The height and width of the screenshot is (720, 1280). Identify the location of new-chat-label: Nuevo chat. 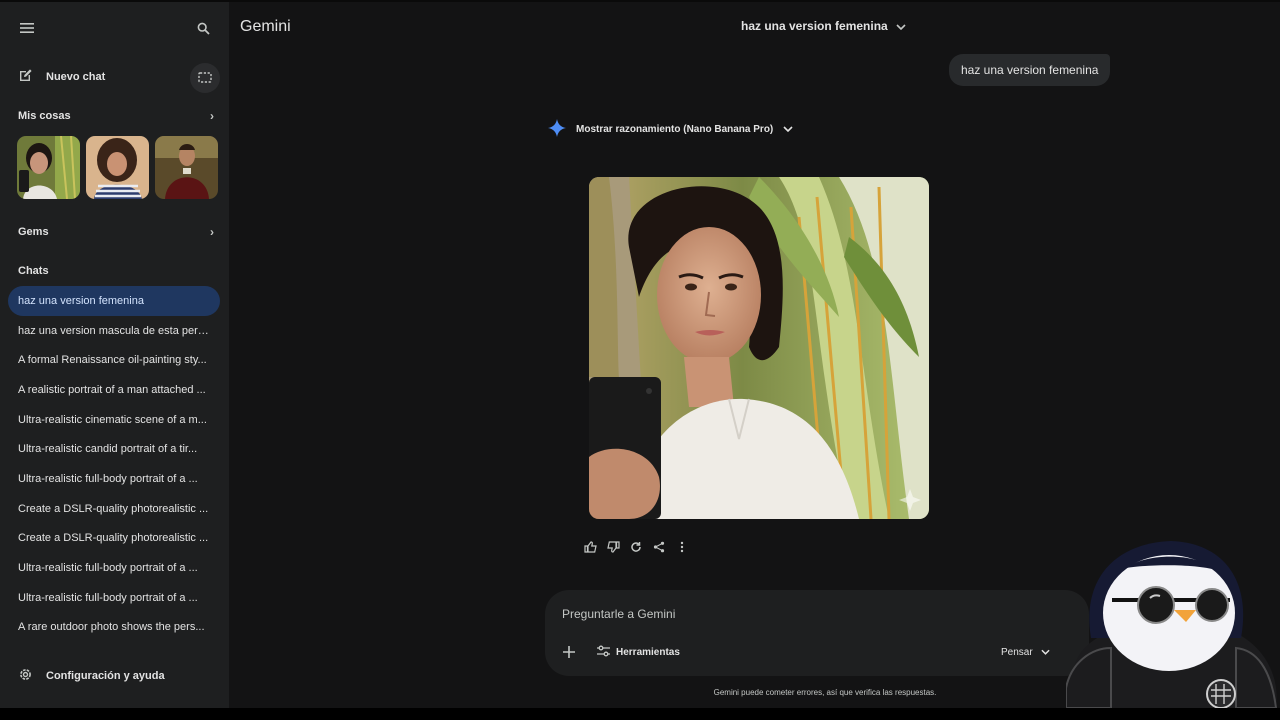
(76, 77).